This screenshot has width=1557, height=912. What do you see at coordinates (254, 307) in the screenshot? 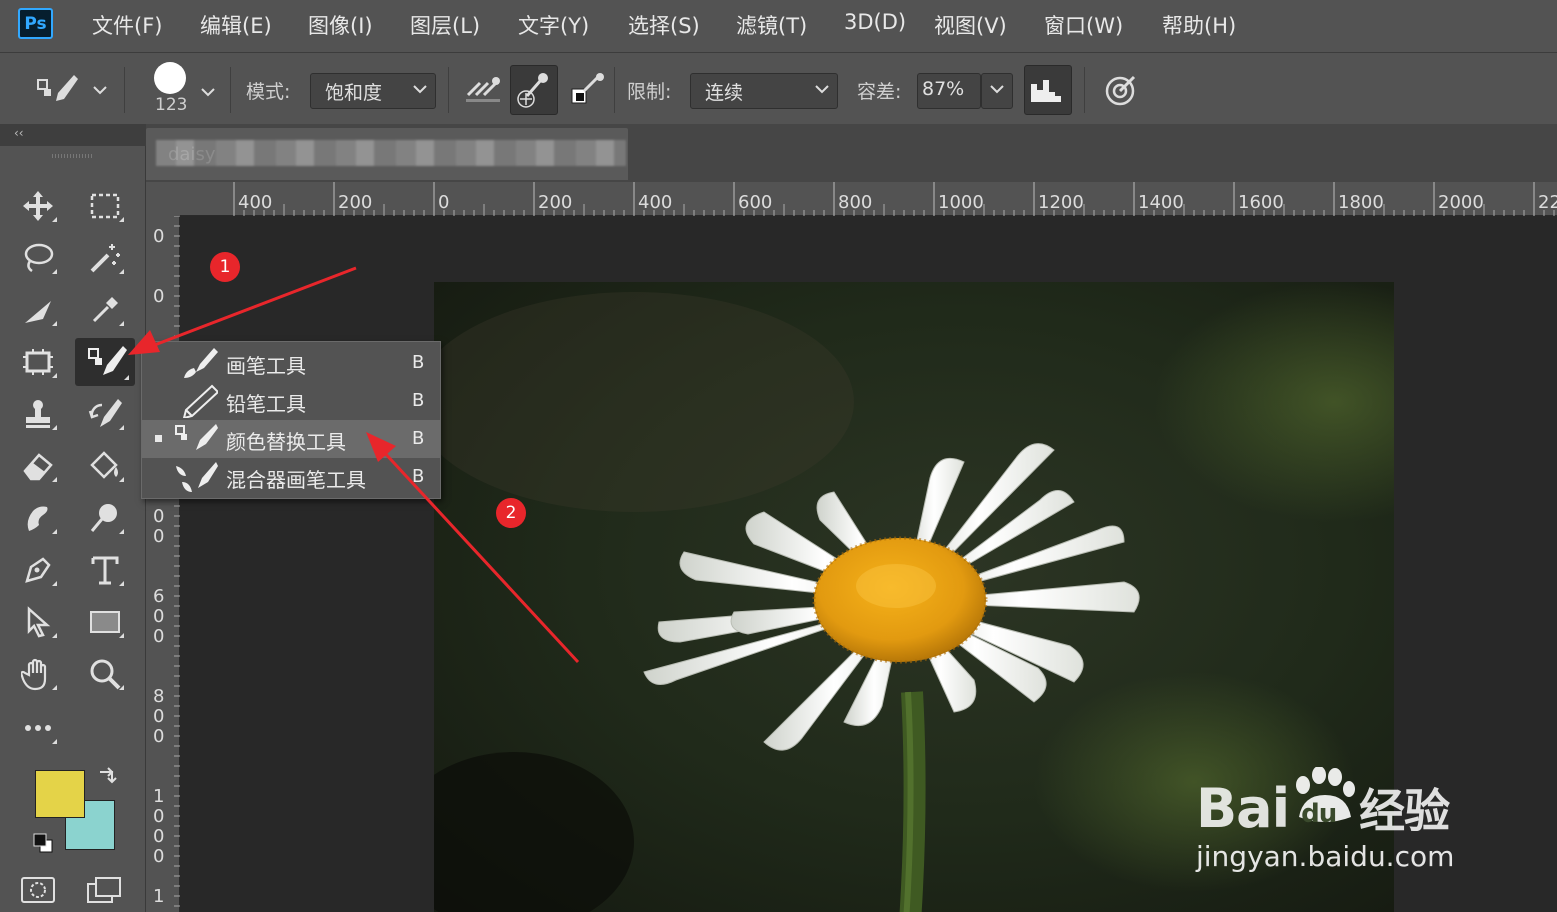
I see `arrow-1-shaft` at bounding box center [254, 307].